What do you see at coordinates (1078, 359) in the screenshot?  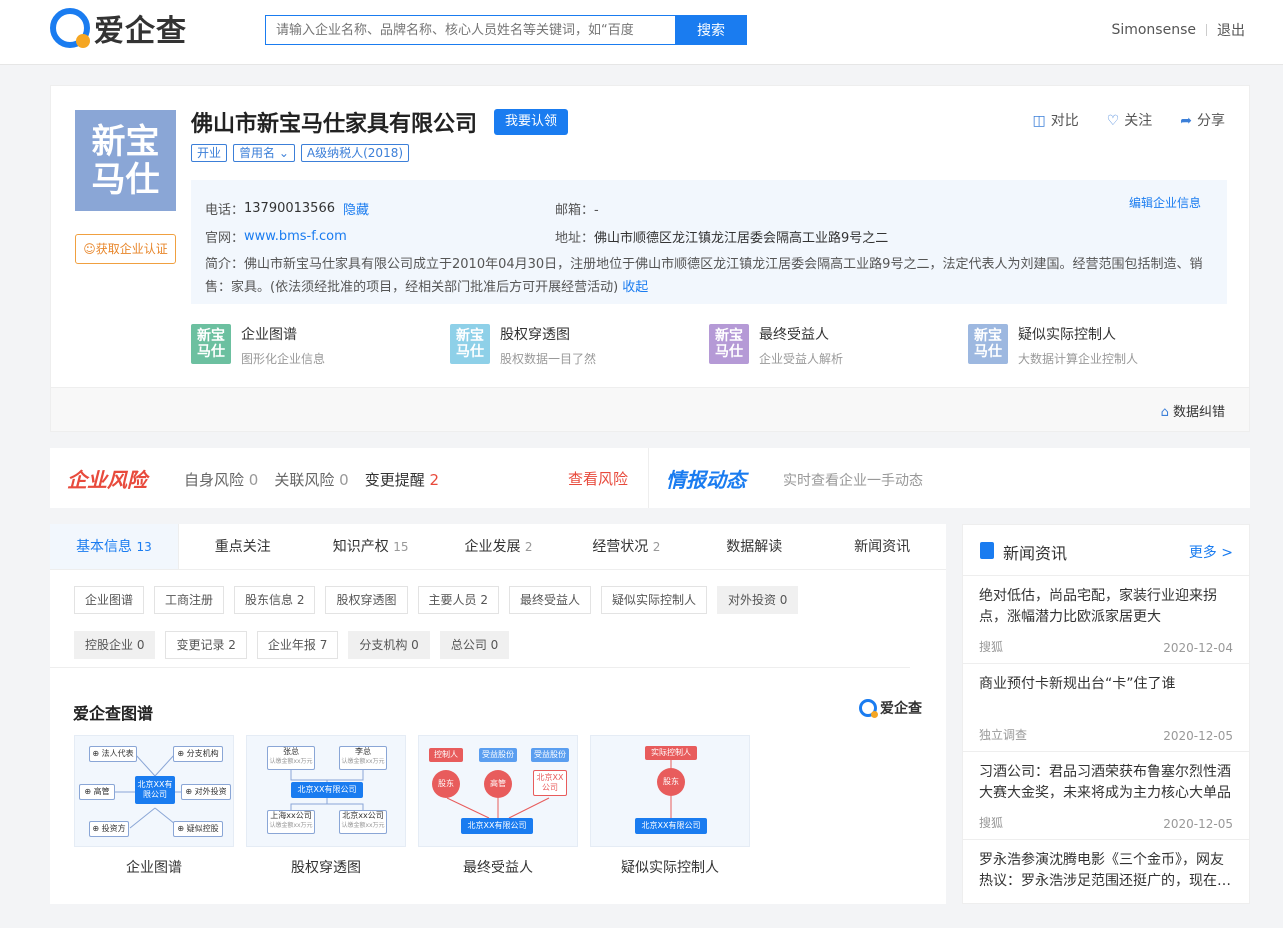 I see `tile-sub: 大数据计算企业控制人` at bounding box center [1078, 359].